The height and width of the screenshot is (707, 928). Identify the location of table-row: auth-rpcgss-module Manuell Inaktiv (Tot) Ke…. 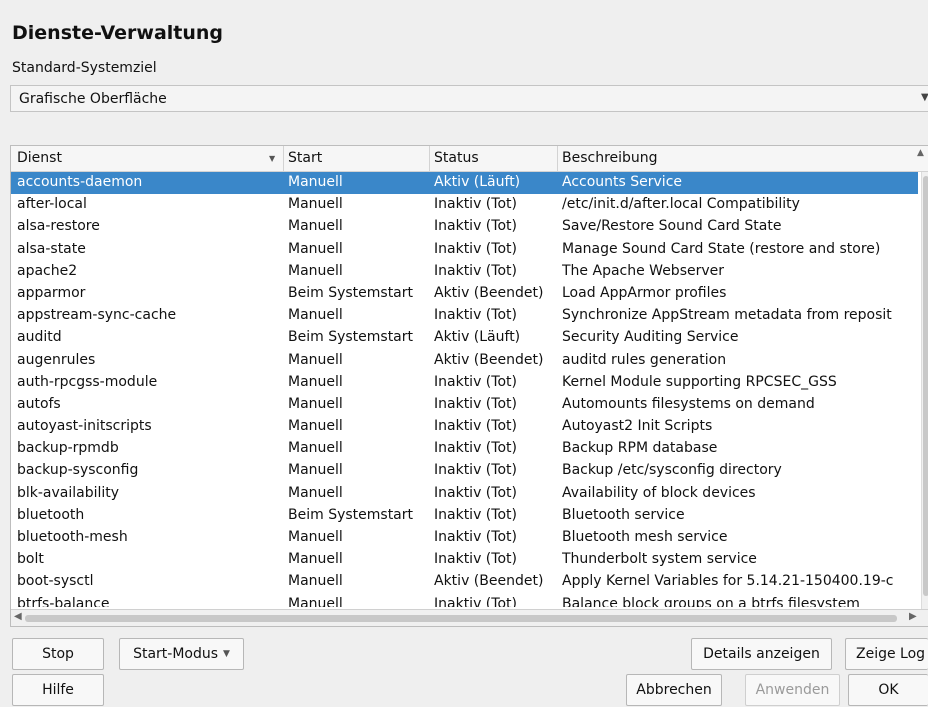
(464, 383).